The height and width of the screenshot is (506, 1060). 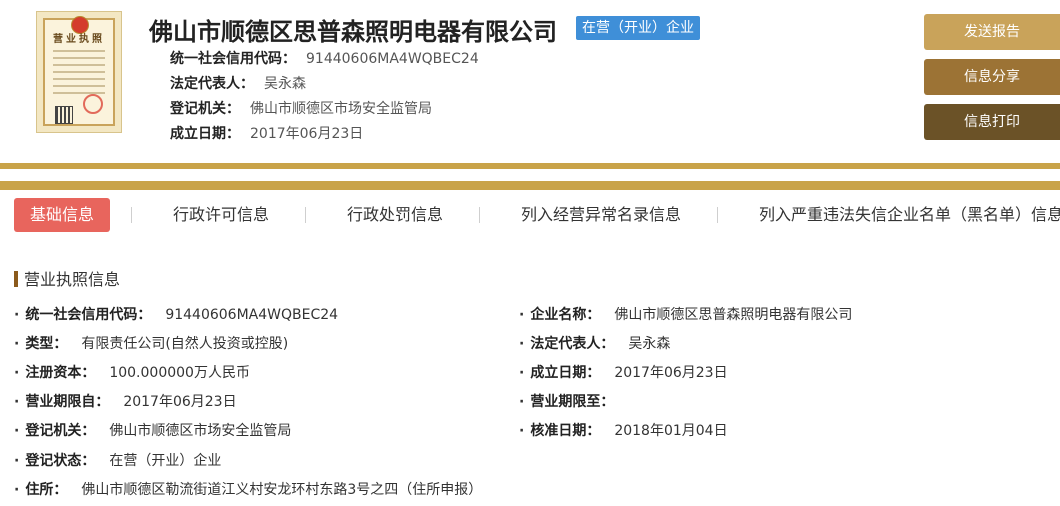 I want to click on status-badge: 在营（开业）企业, so click(x=638, y=28).